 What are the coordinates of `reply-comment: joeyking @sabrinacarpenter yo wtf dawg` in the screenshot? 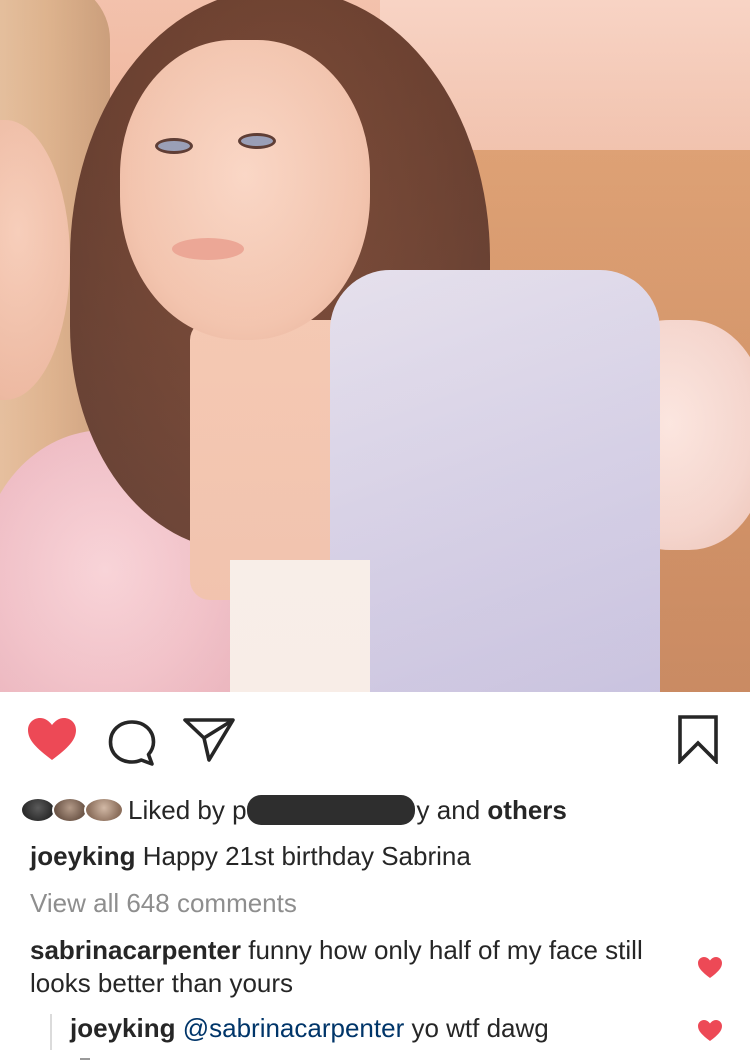 It's located at (309, 1028).